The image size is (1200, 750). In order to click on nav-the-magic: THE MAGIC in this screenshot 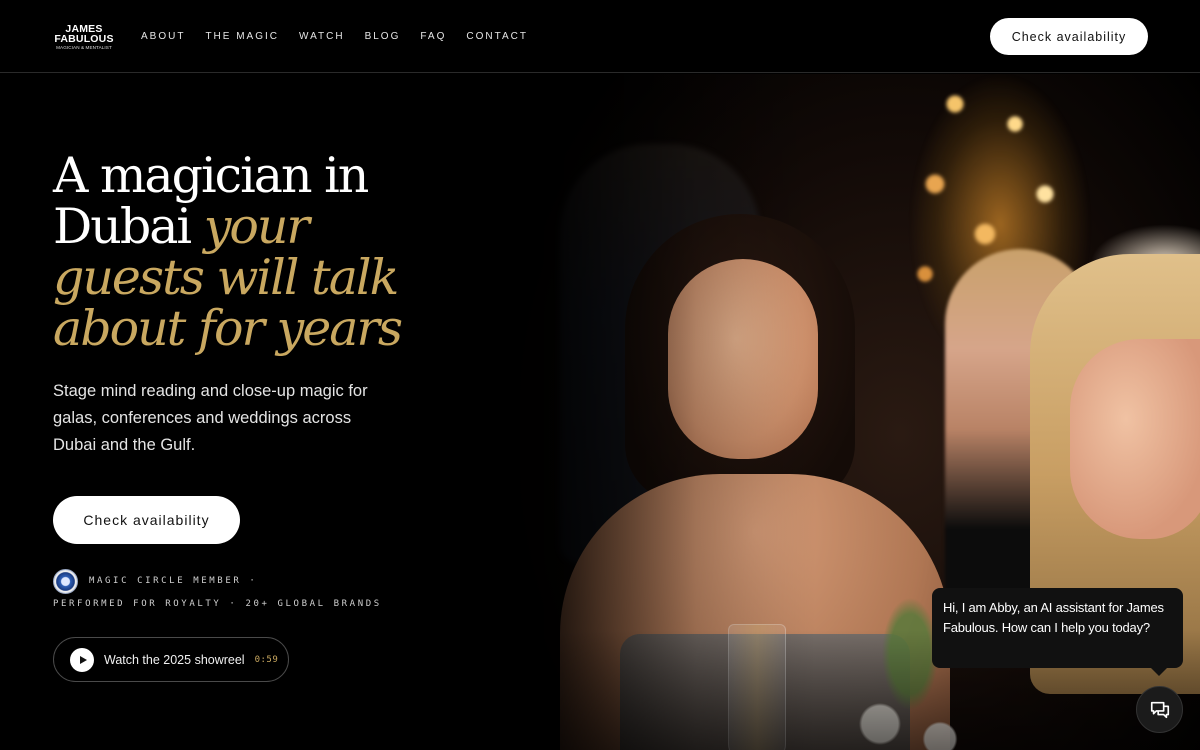, I will do `click(242, 36)`.